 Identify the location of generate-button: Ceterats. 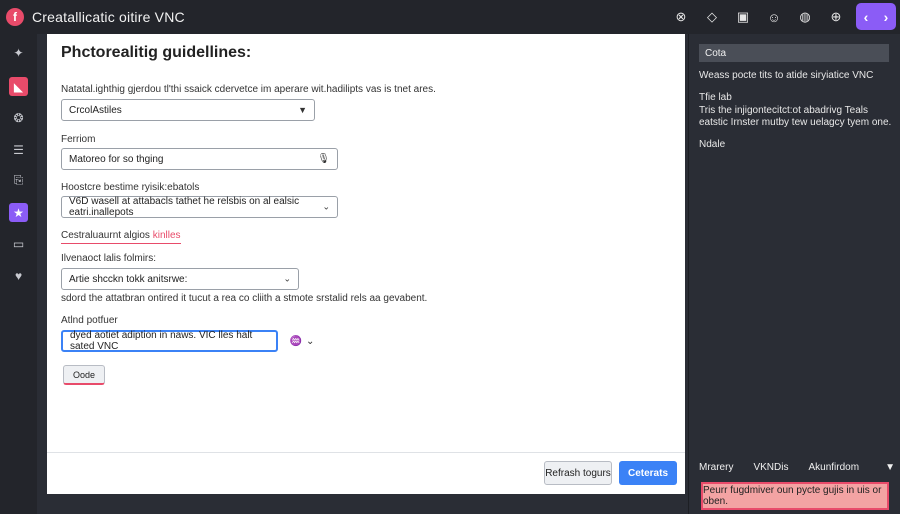
(648, 473).